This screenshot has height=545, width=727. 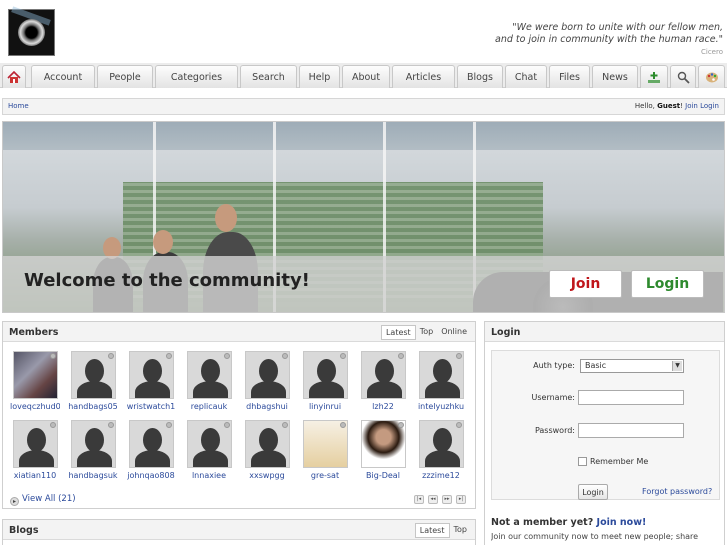 I want to click on member-name: lzh22, so click(x=383, y=406).